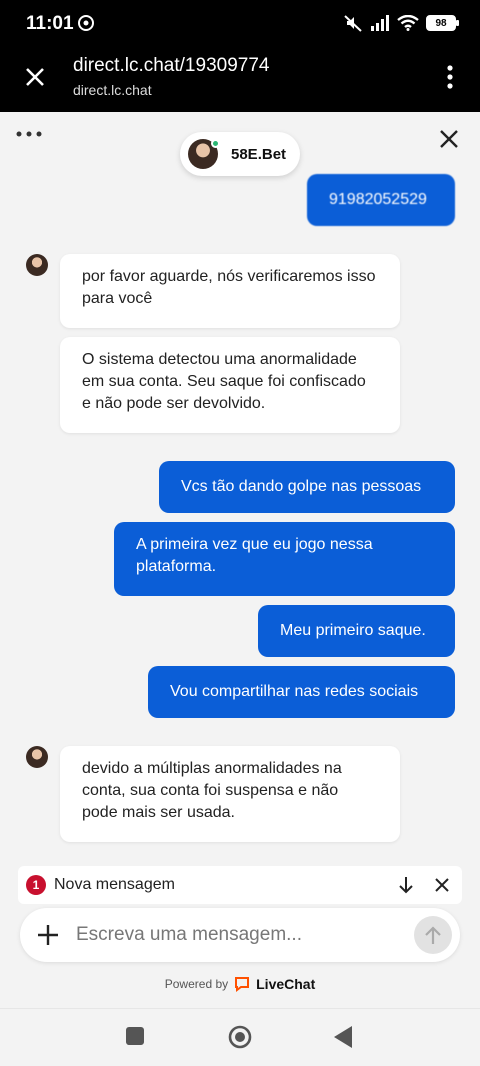  I want to click on attach-plus-icon, so click(48, 935).